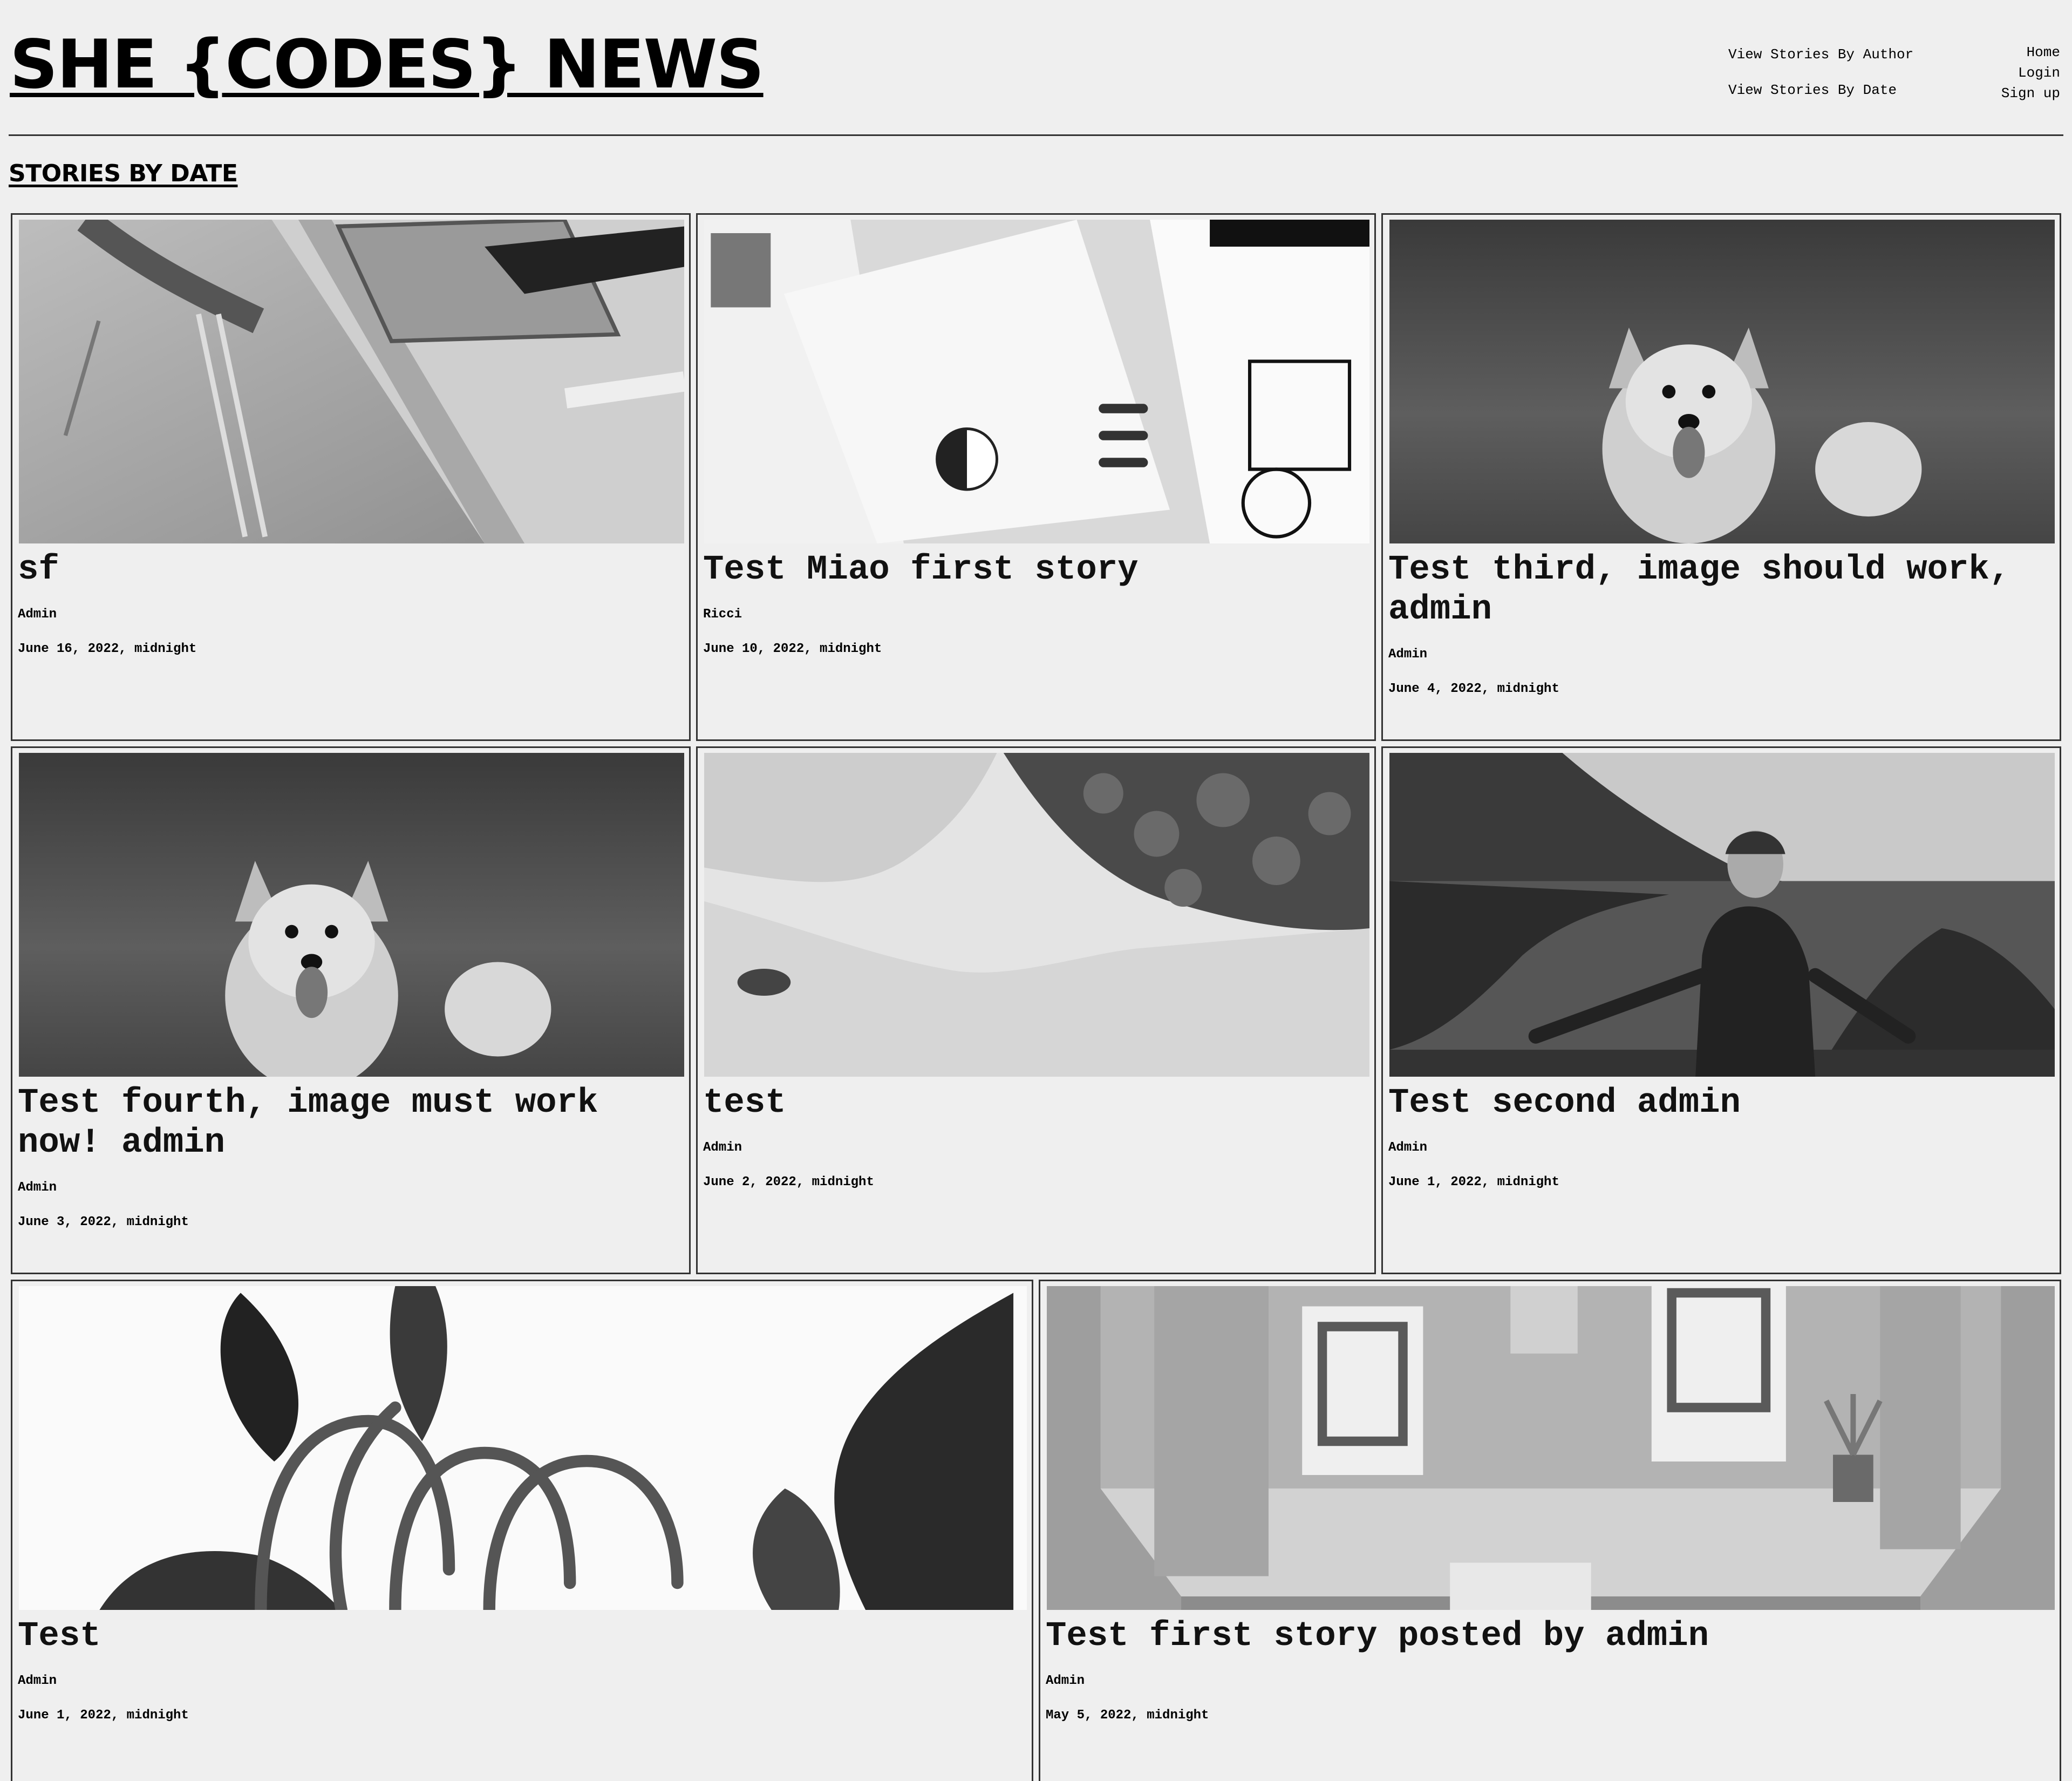  I want to click on story-date: June 16, 2022, midnight, so click(107, 649).